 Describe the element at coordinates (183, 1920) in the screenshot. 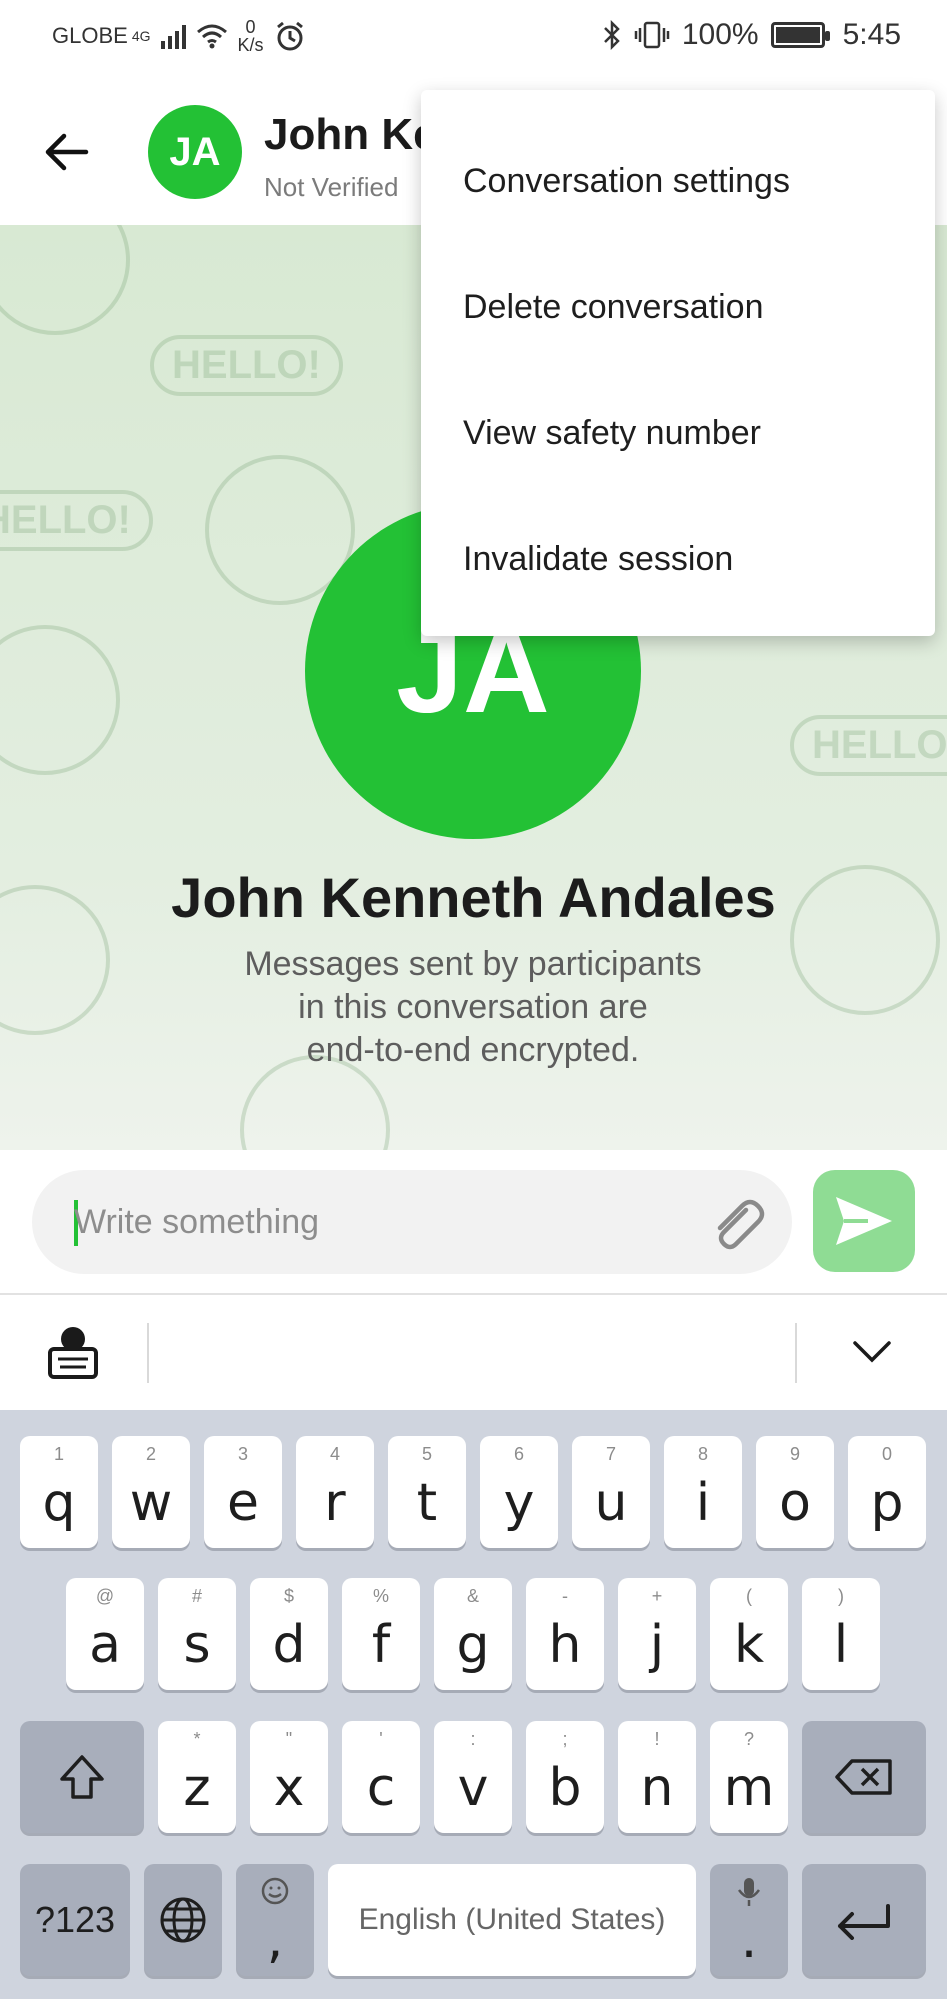

I see `language-key` at that location.